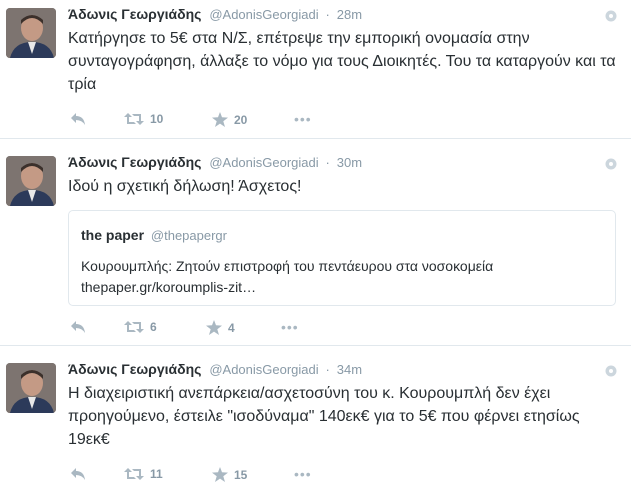 The height and width of the screenshot is (499, 639). I want to click on retweet-button: 10, so click(143, 119).